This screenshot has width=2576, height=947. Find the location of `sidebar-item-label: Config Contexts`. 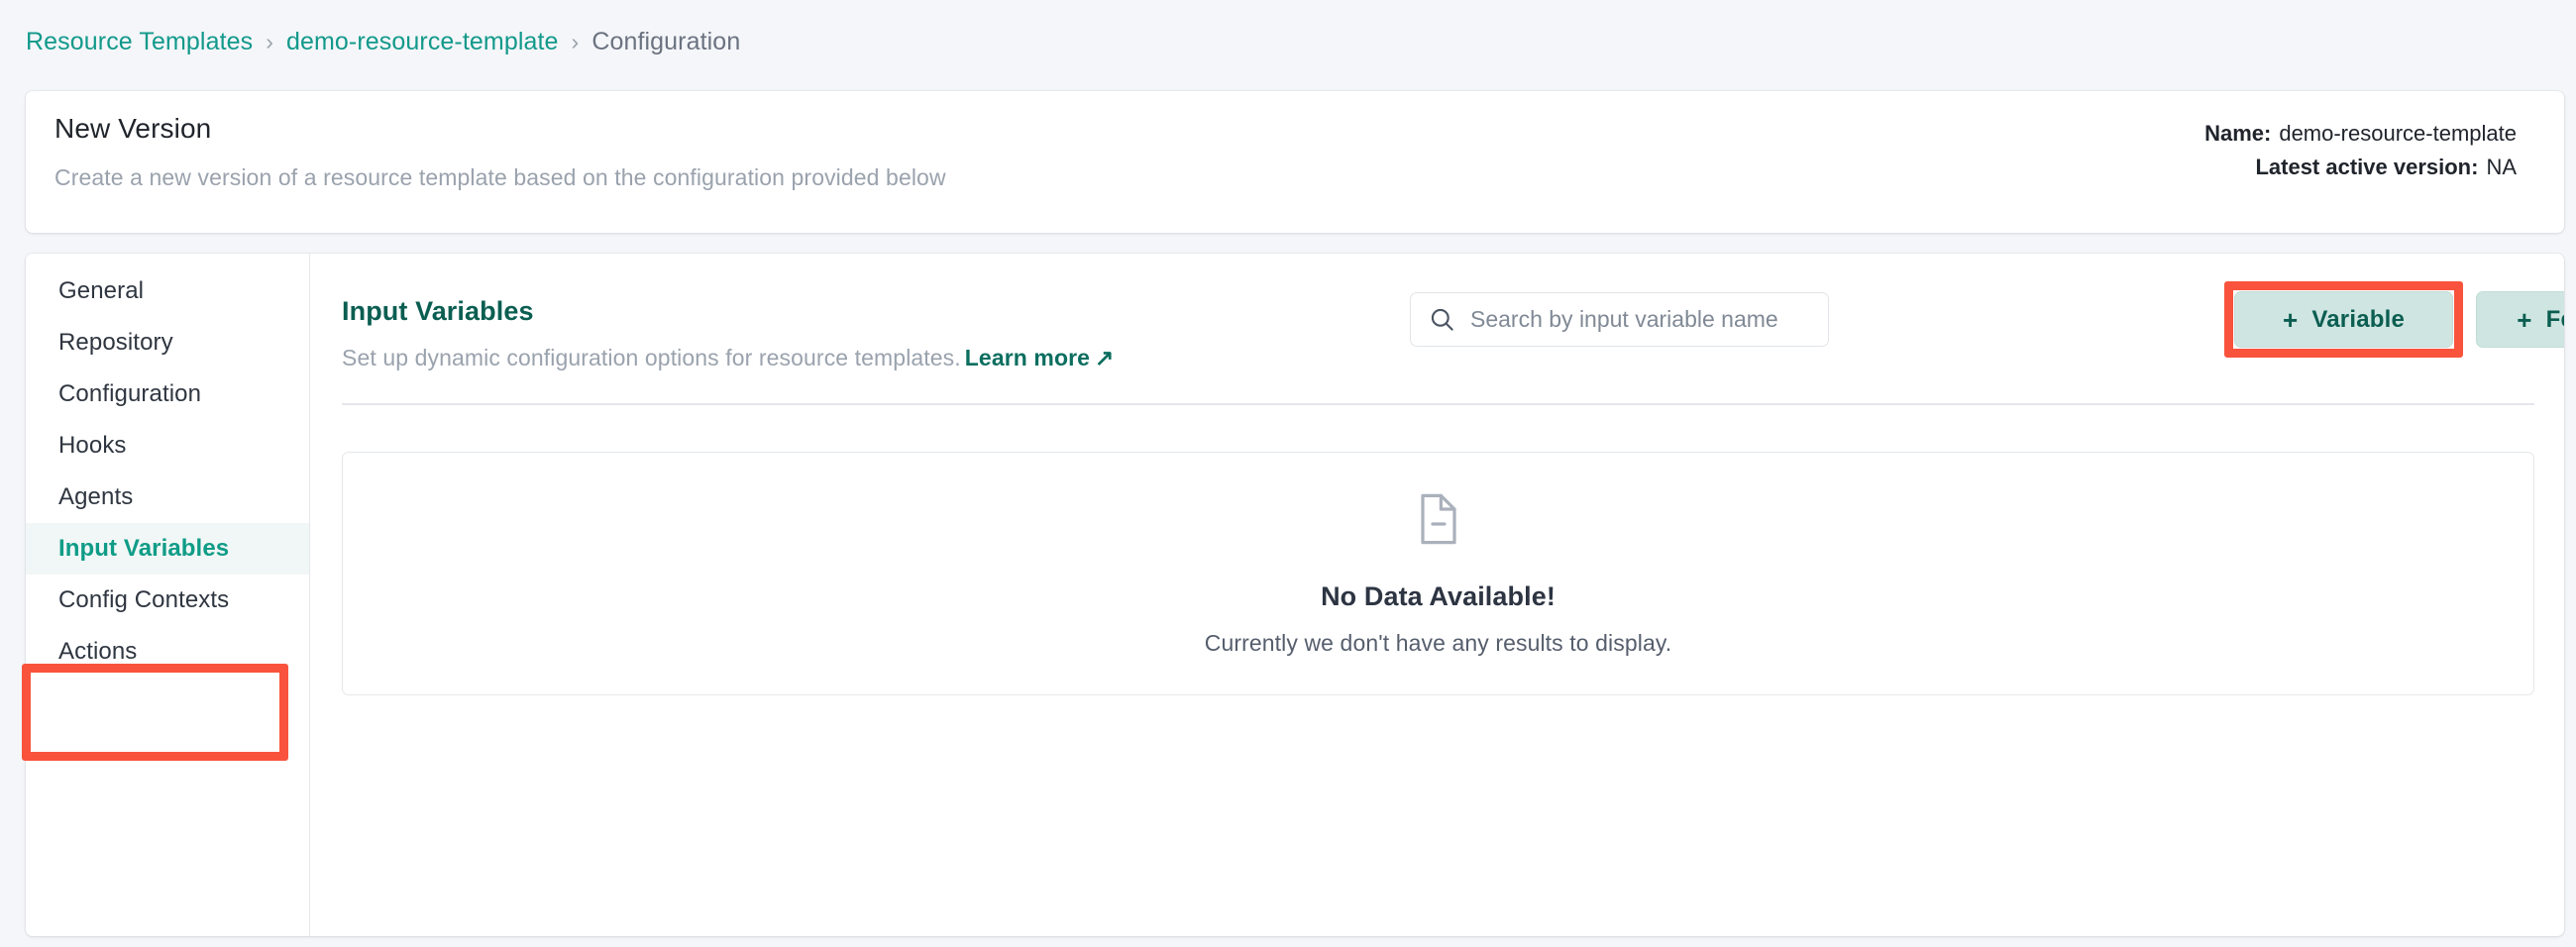

sidebar-item-label: Config Contexts is located at coordinates (144, 599).